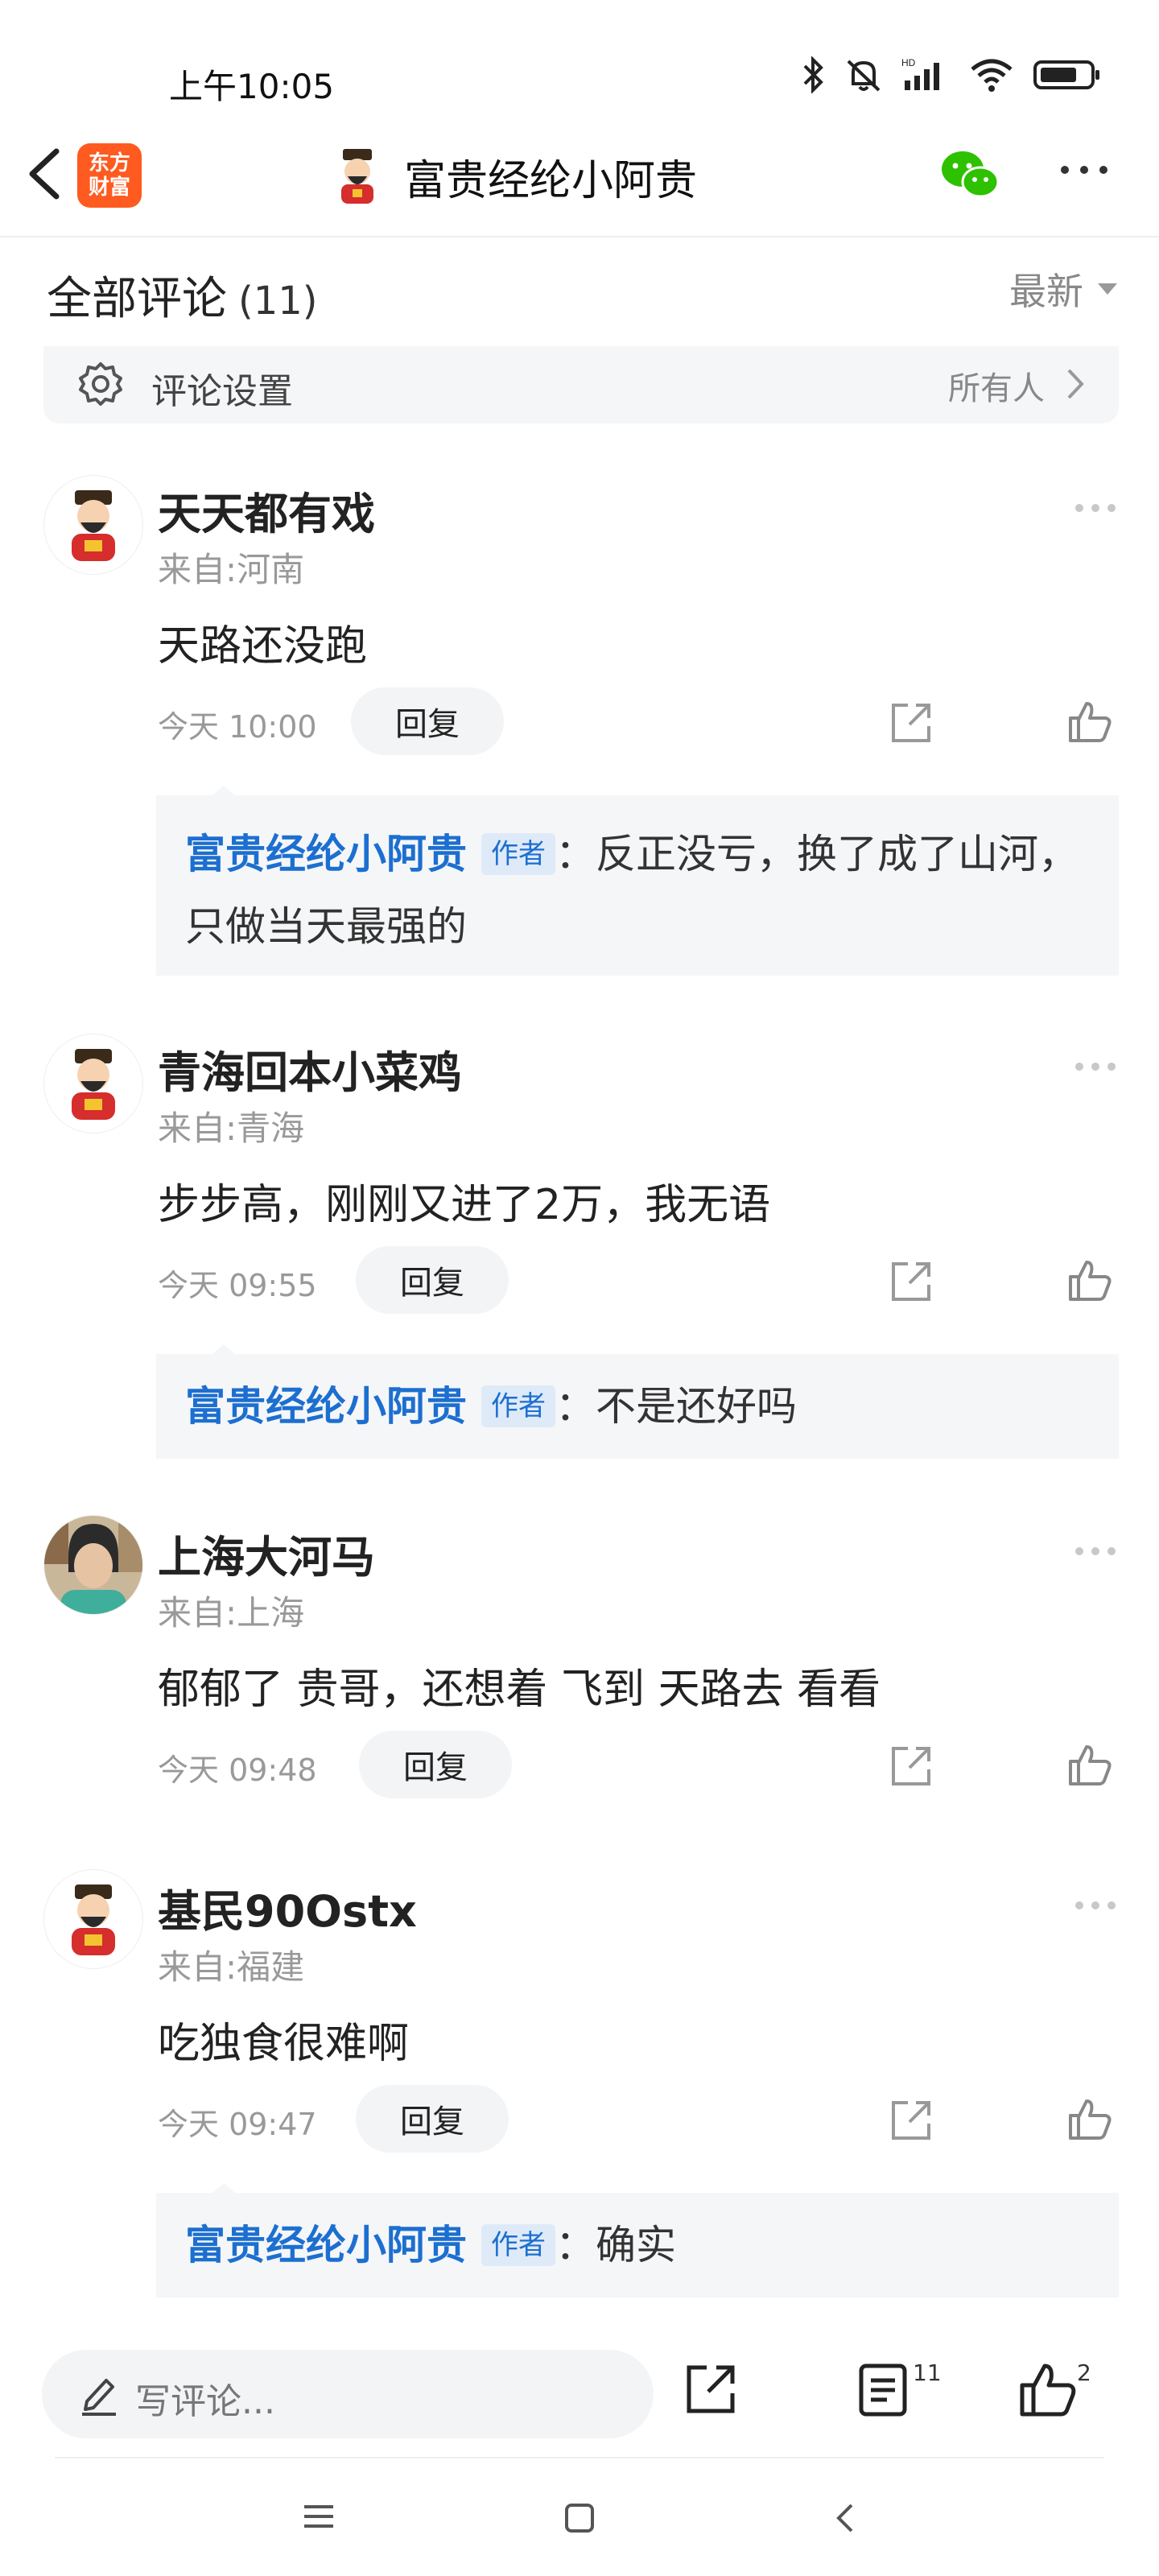 The image size is (1159, 2576). What do you see at coordinates (637, 881) in the screenshot?
I see `author-reply: 富贵经纶小阿贵 作者 ：反正没亏，换了成了山河，只做当天最强的` at bounding box center [637, 881].